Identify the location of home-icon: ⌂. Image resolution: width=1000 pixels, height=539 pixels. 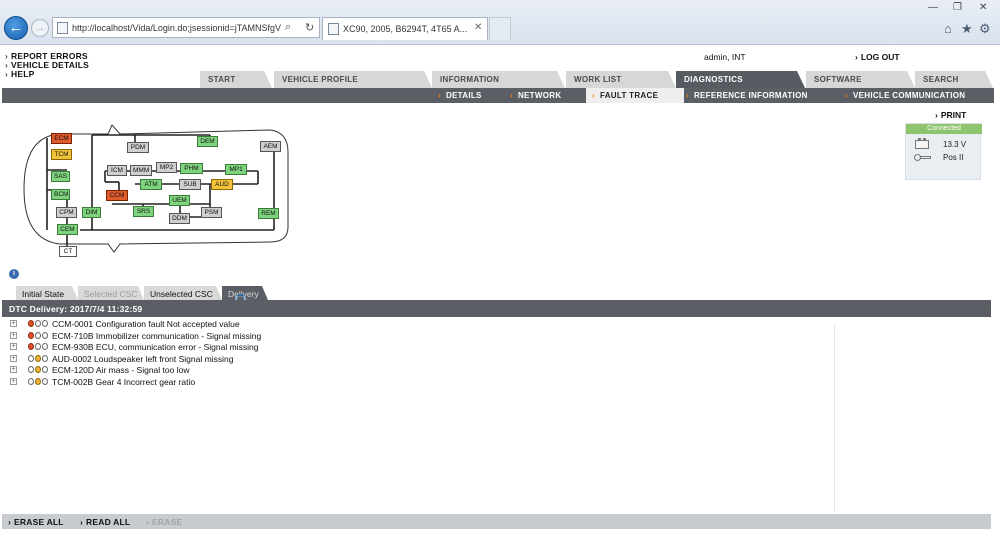
(948, 28).